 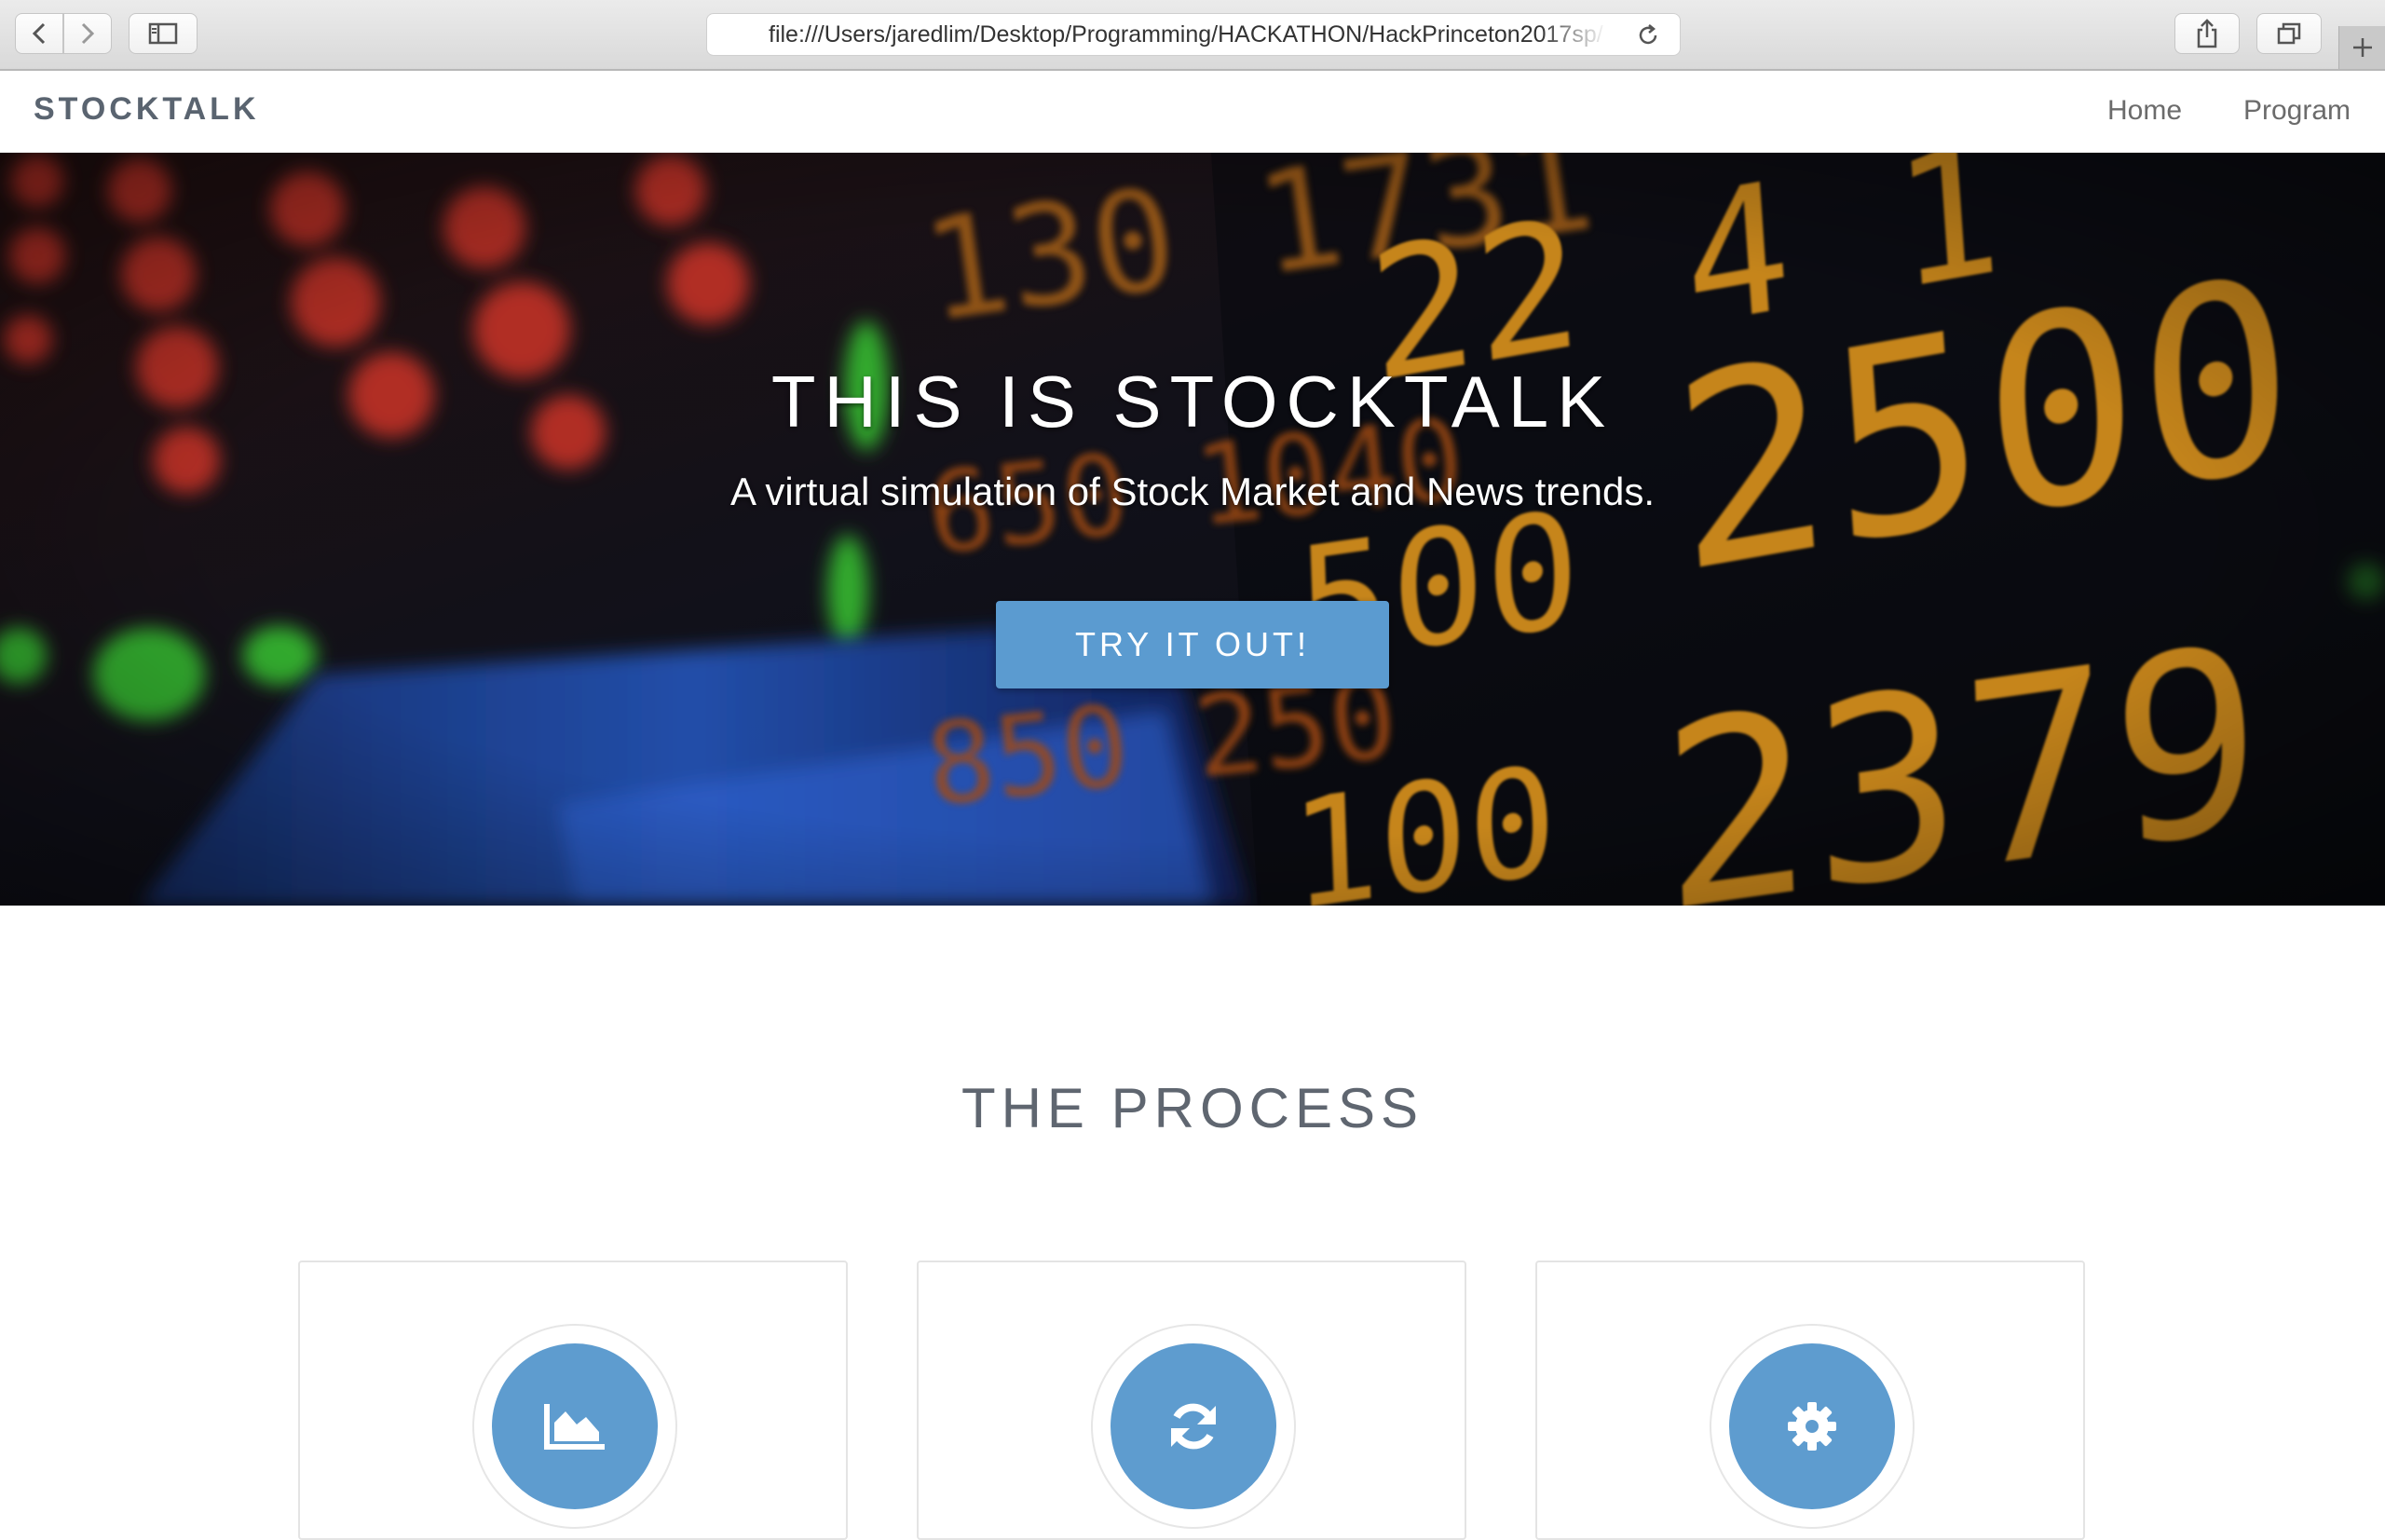 What do you see at coordinates (2144, 111) in the screenshot?
I see `nav-home-link: Home` at bounding box center [2144, 111].